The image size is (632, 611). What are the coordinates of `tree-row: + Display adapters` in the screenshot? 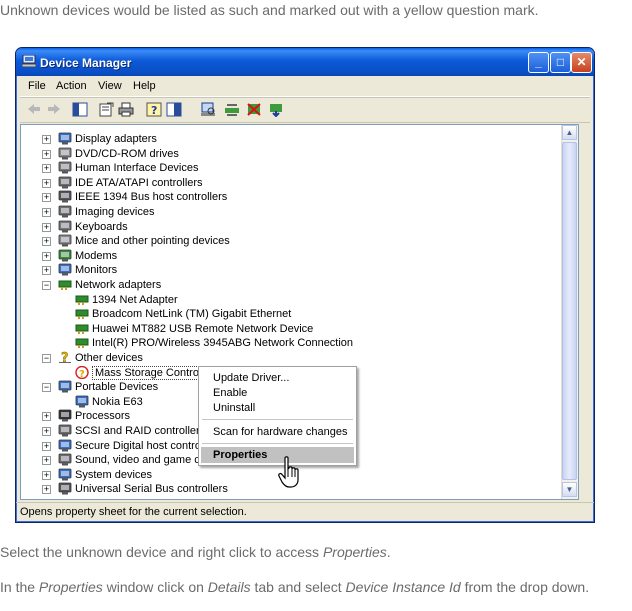 It's located at (292, 139).